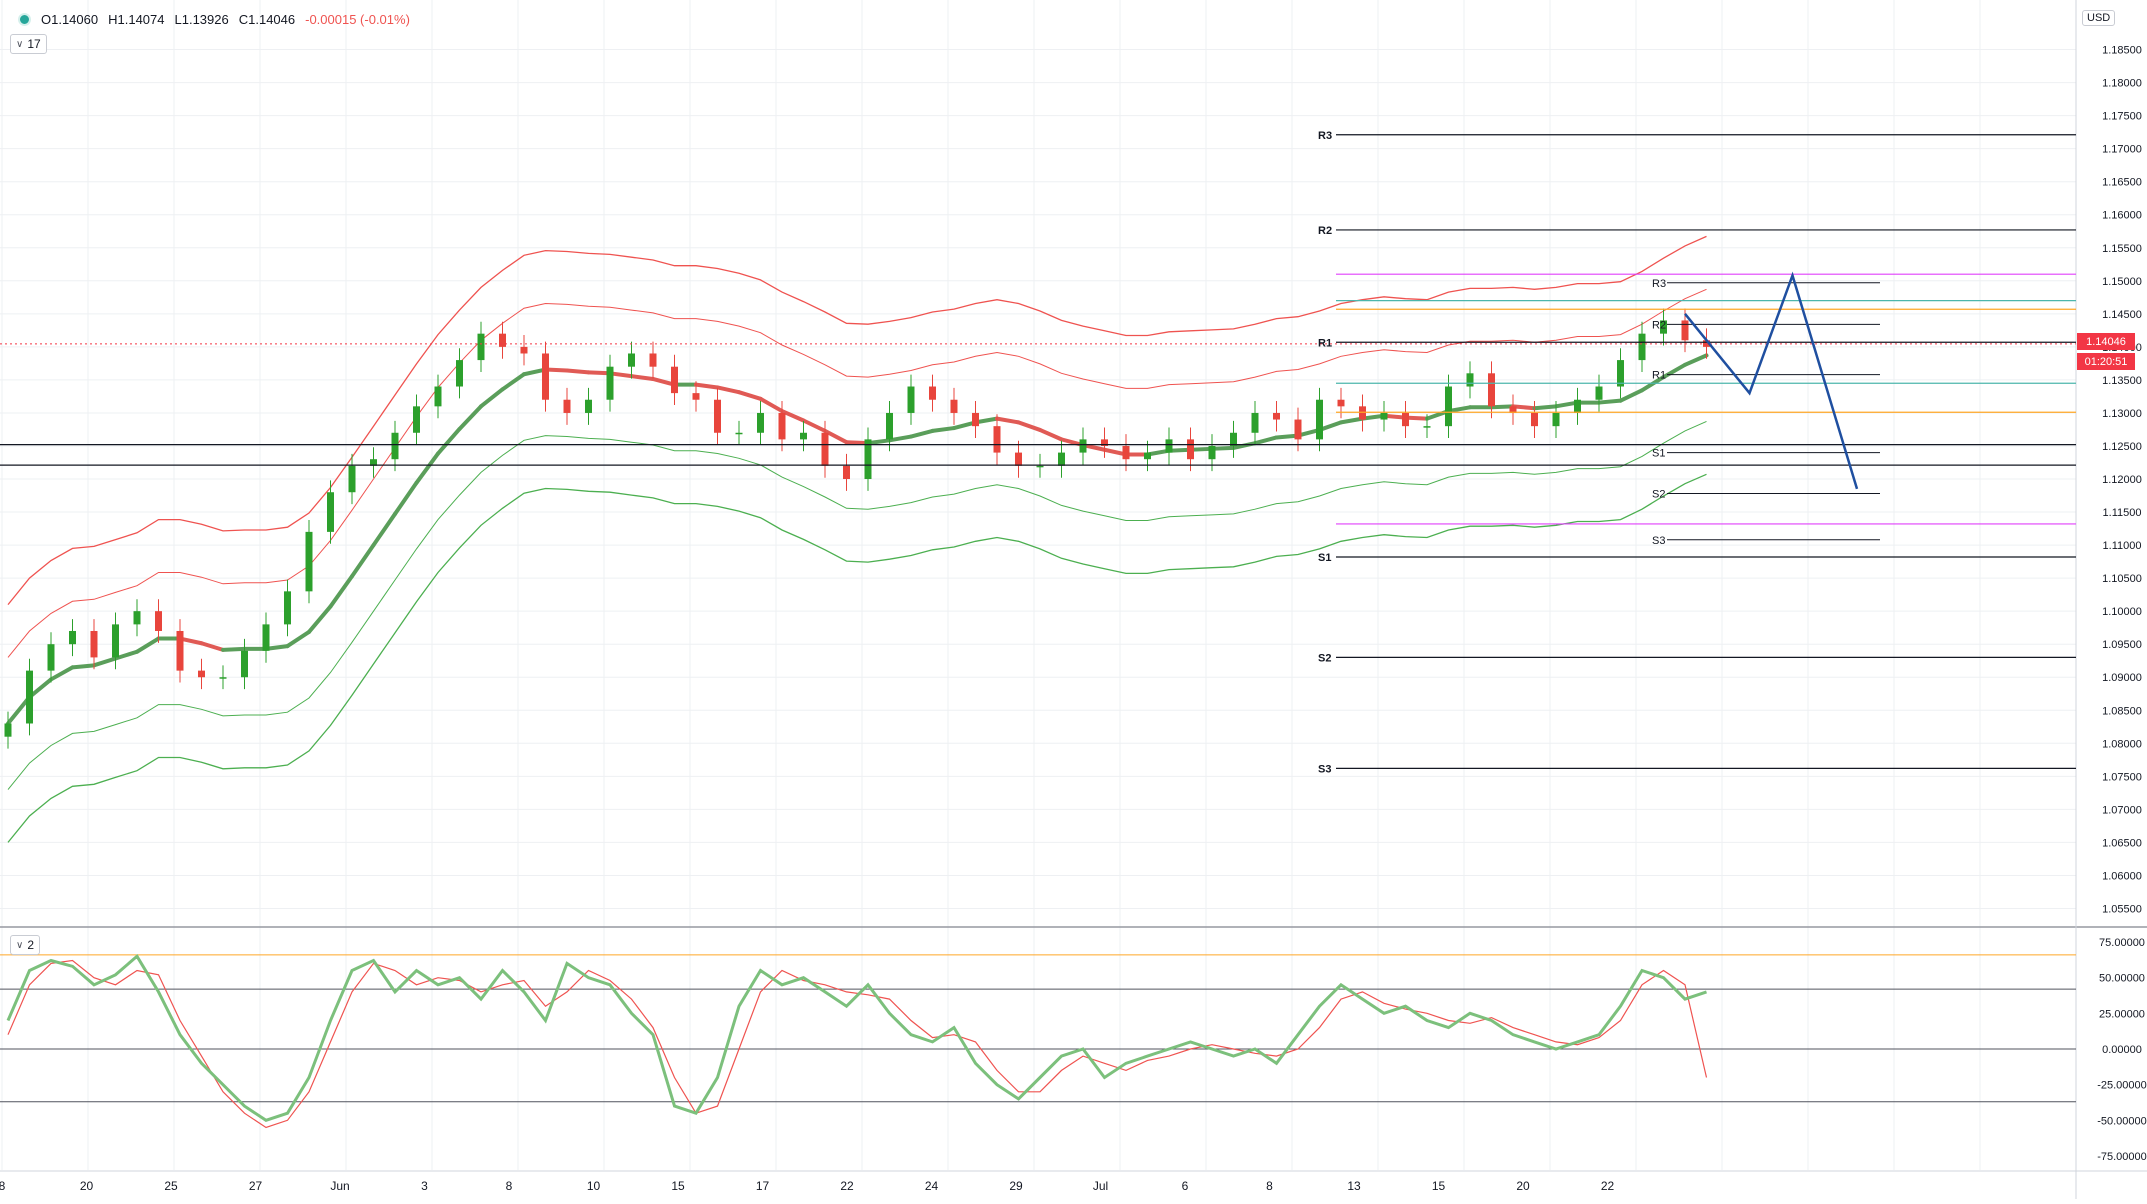 The image size is (2147, 1204). Describe the element at coordinates (763, 1186) in the screenshot. I see `time-tick-label: 17` at that location.